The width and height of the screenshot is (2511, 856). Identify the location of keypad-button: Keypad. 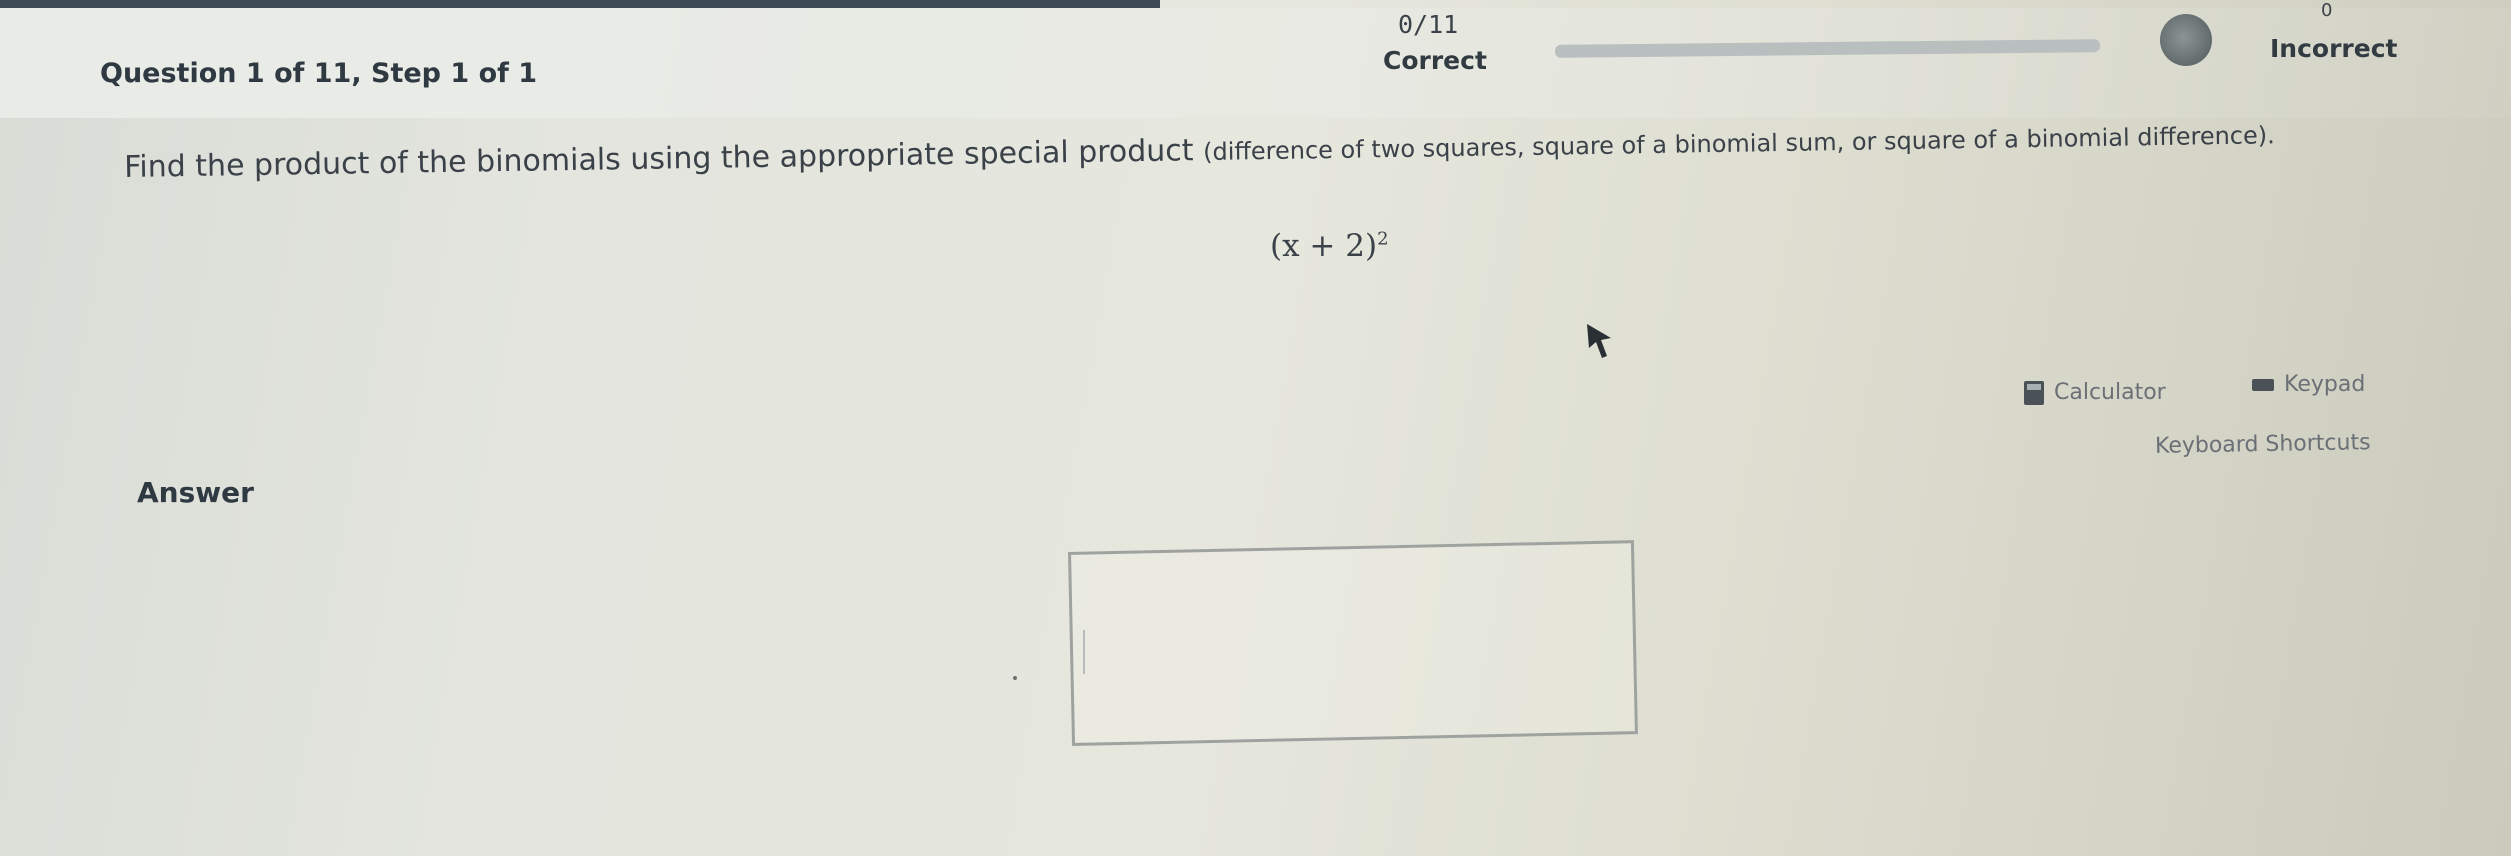
(2308, 384).